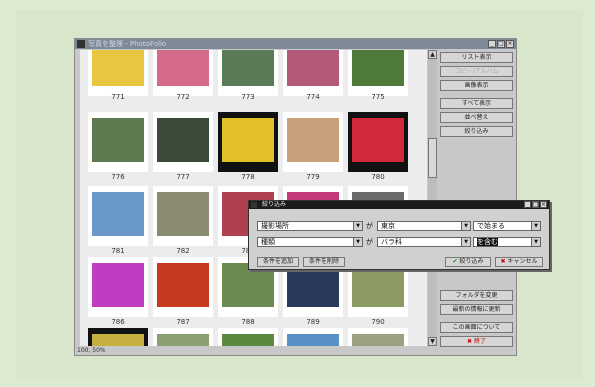 The image size is (595, 387). What do you see at coordinates (118, 177) in the screenshot?
I see `thumbnail-number: 776` at bounding box center [118, 177].